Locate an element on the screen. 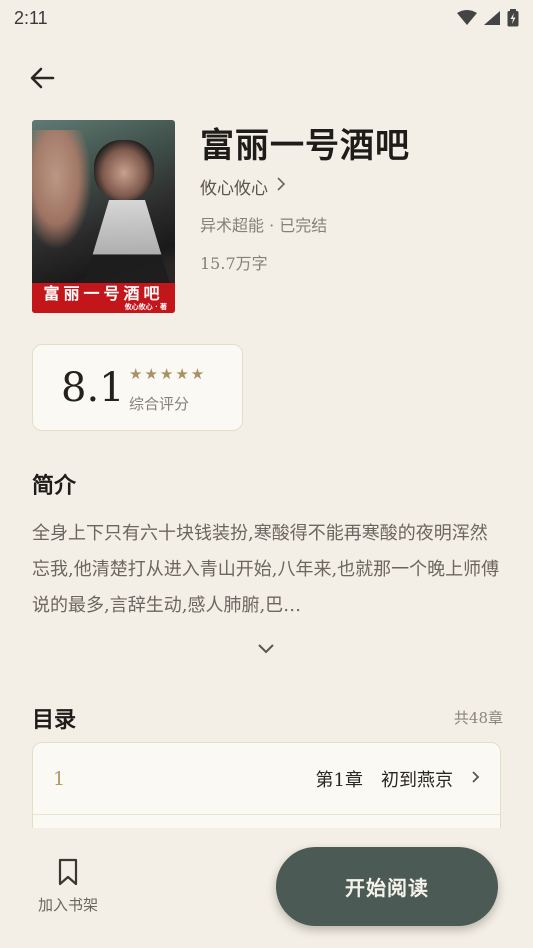  bottom-bar: 加入书架 开始阅读 is located at coordinates (266, 888).